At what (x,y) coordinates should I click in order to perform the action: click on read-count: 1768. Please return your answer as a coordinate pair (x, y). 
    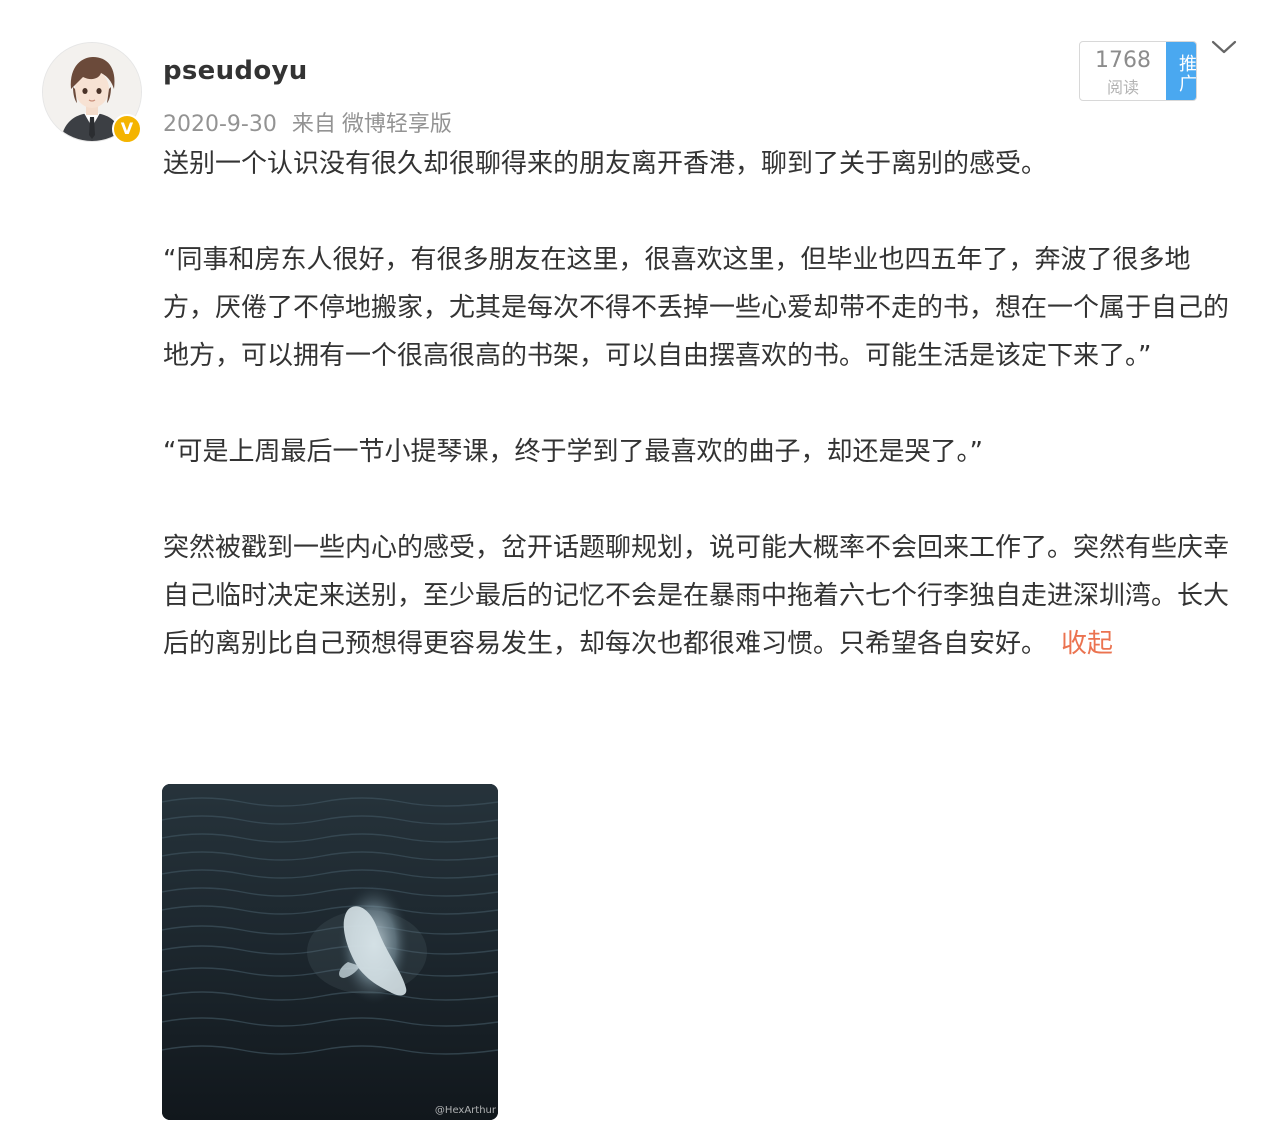
    Looking at the image, I should click on (1123, 60).